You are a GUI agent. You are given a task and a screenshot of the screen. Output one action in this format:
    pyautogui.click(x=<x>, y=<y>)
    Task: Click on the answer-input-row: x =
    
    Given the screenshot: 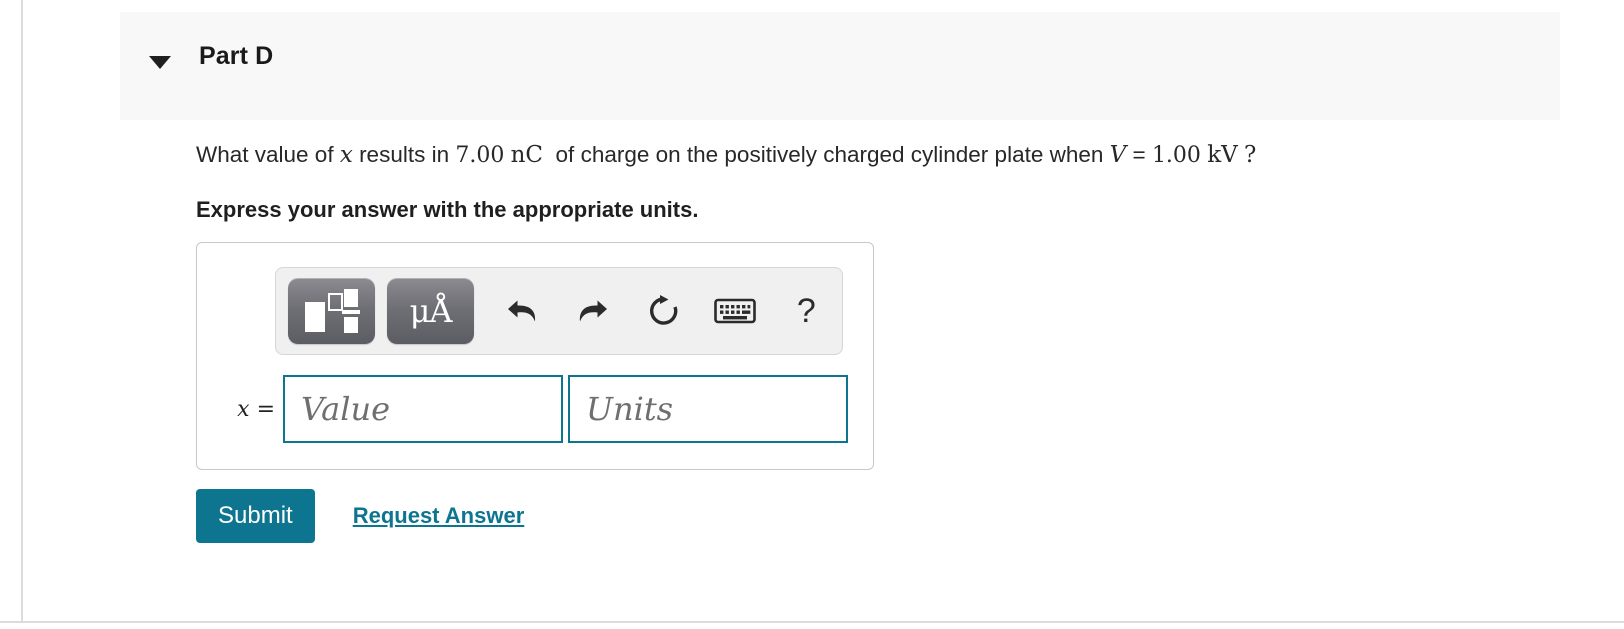 What is the action you would take?
    pyautogui.click(x=533, y=409)
    